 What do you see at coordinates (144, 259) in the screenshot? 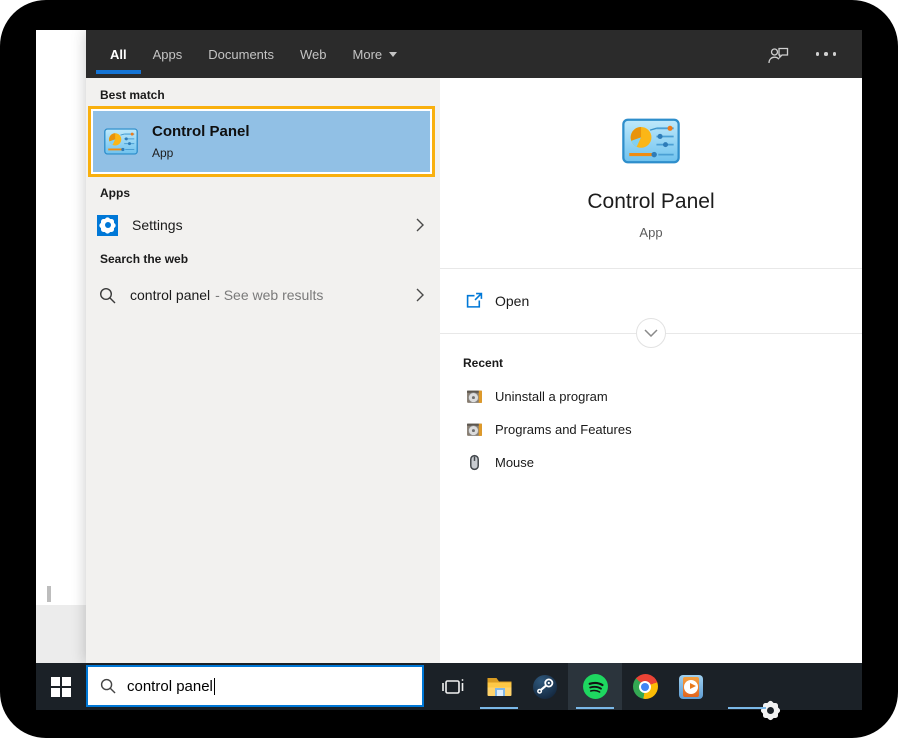
I see `search-the-web-header: Search the web` at bounding box center [144, 259].